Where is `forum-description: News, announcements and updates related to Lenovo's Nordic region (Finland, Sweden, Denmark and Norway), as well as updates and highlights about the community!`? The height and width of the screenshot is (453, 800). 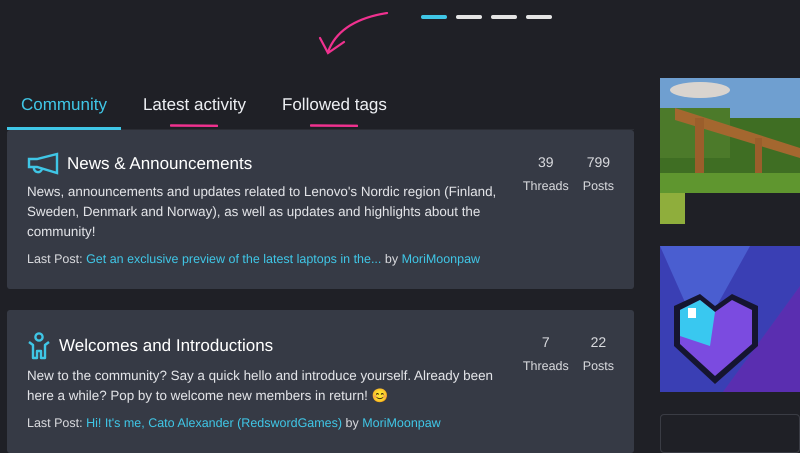
forum-description: News, announcements and updates related to Lenovo's Nordic region (Finland, Sweden, Denmark and Norway), as well as updates and highlights about the community! is located at coordinates (262, 212).